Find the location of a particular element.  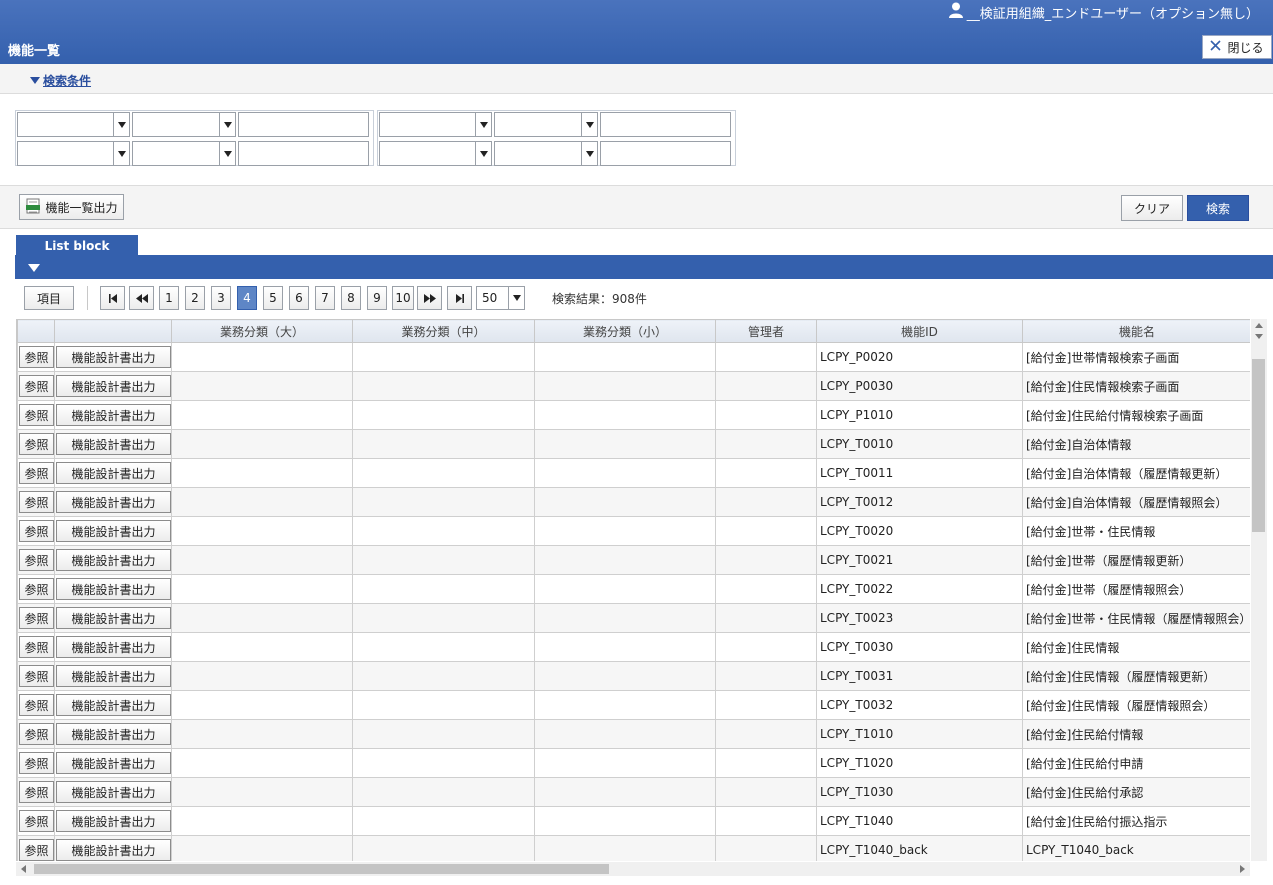

last-page-button is located at coordinates (459, 298).